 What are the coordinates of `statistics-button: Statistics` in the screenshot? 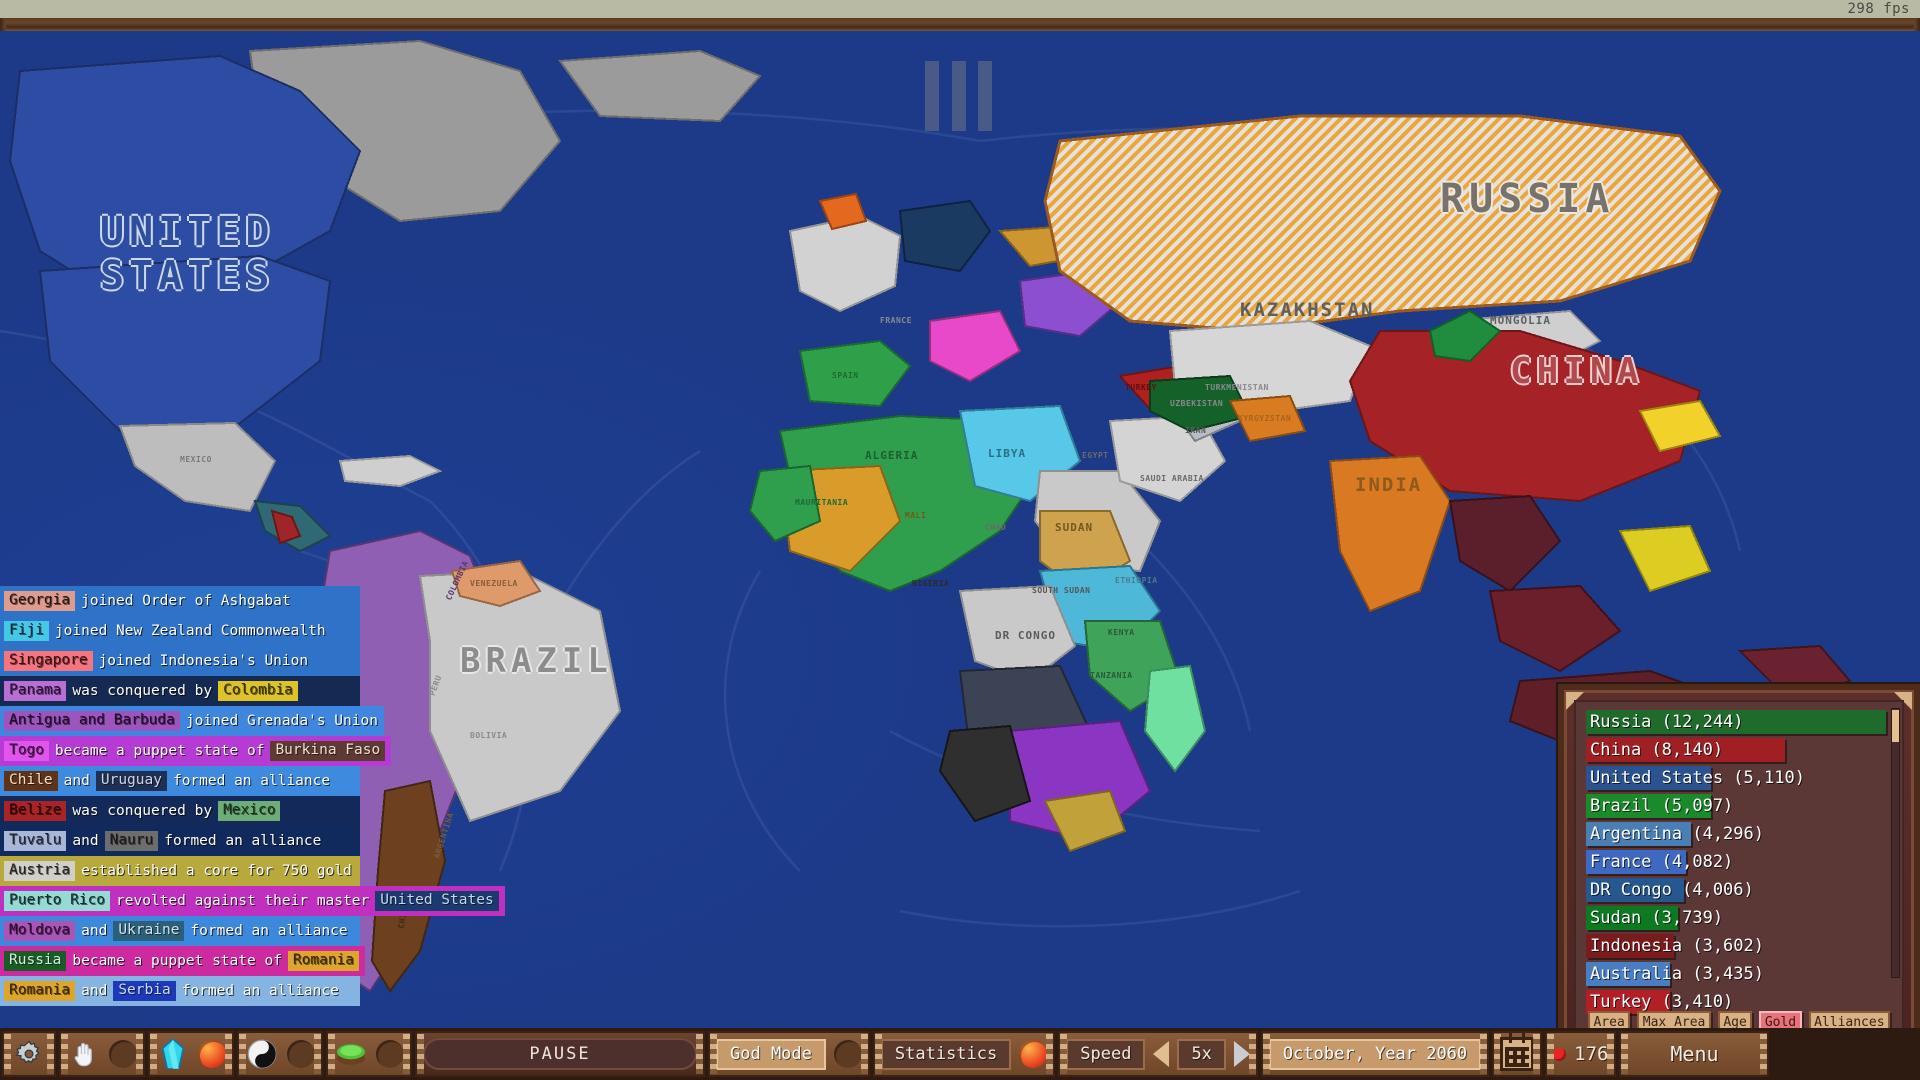 It's located at (964, 1054).